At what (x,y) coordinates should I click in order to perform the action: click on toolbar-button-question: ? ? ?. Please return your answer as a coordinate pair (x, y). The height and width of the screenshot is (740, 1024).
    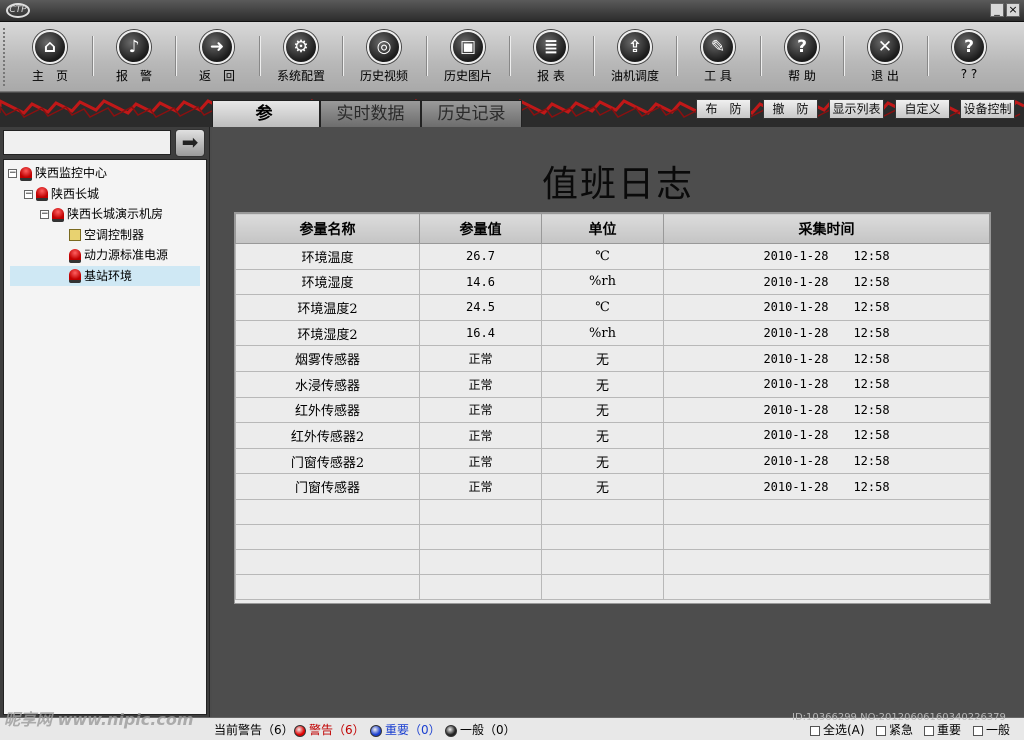
    Looking at the image, I should click on (969, 57).